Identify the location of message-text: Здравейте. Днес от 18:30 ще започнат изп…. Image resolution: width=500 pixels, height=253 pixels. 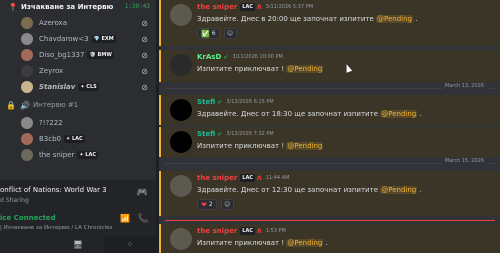
(309, 114).